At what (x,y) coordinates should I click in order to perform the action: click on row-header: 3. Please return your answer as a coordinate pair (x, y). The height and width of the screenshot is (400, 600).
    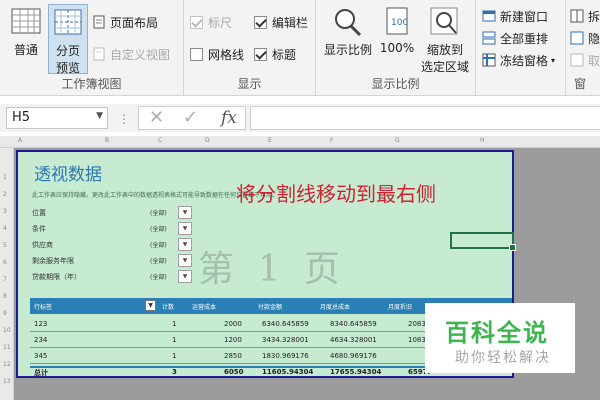
    Looking at the image, I should click on (5, 211).